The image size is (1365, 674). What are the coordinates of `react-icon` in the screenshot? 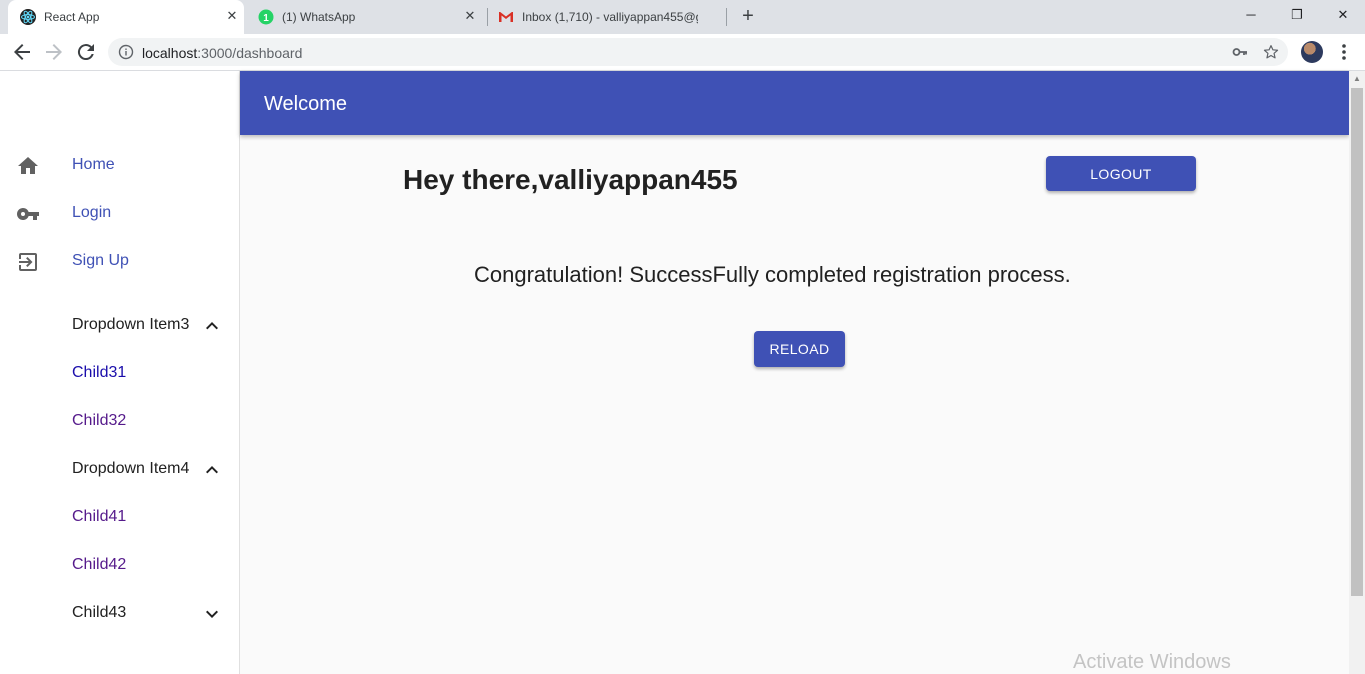 It's located at (28, 17).